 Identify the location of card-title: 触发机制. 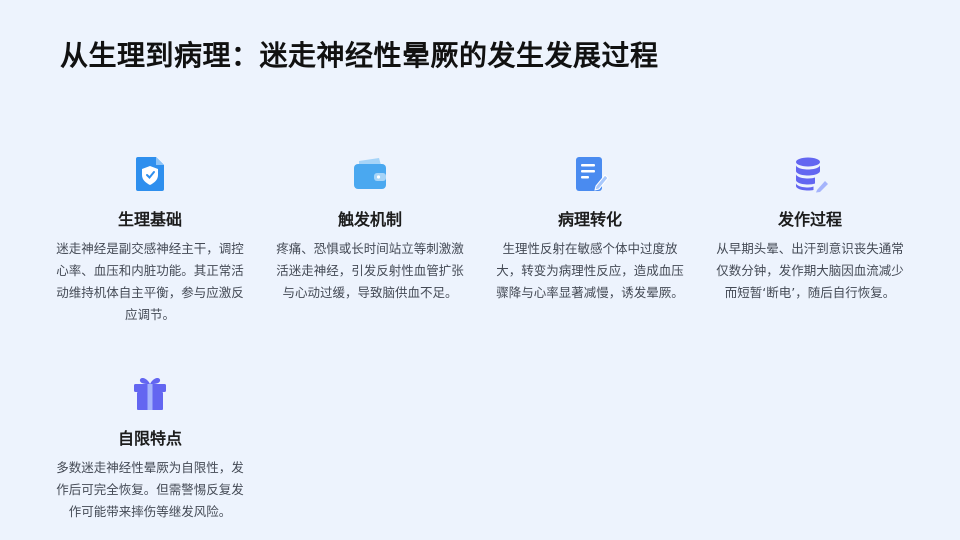
(369, 219).